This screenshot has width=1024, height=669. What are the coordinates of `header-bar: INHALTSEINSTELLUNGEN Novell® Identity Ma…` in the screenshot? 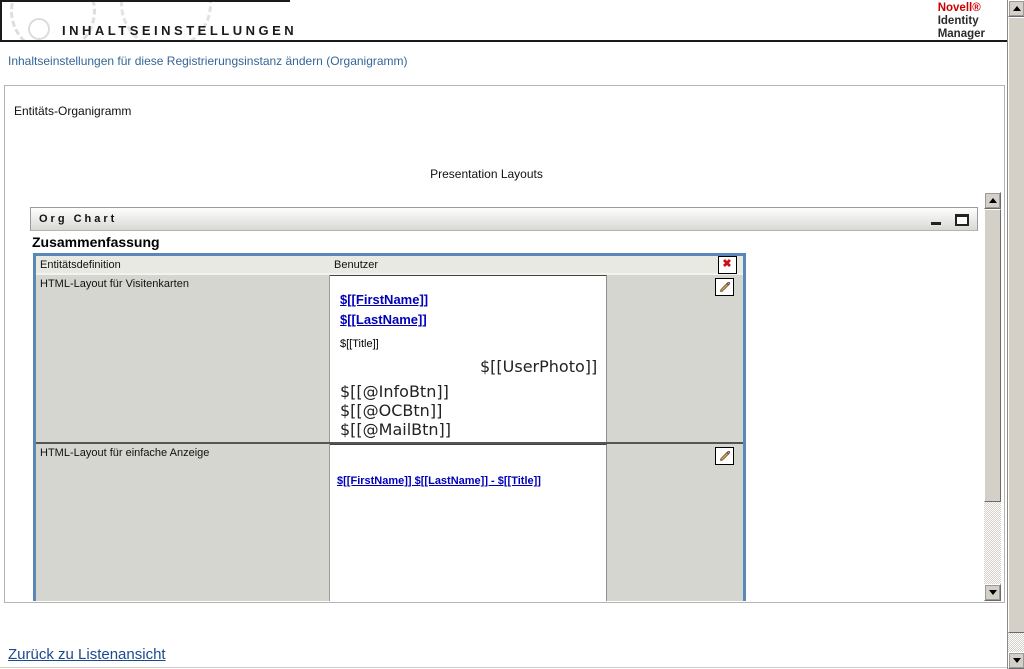 It's located at (503, 21).